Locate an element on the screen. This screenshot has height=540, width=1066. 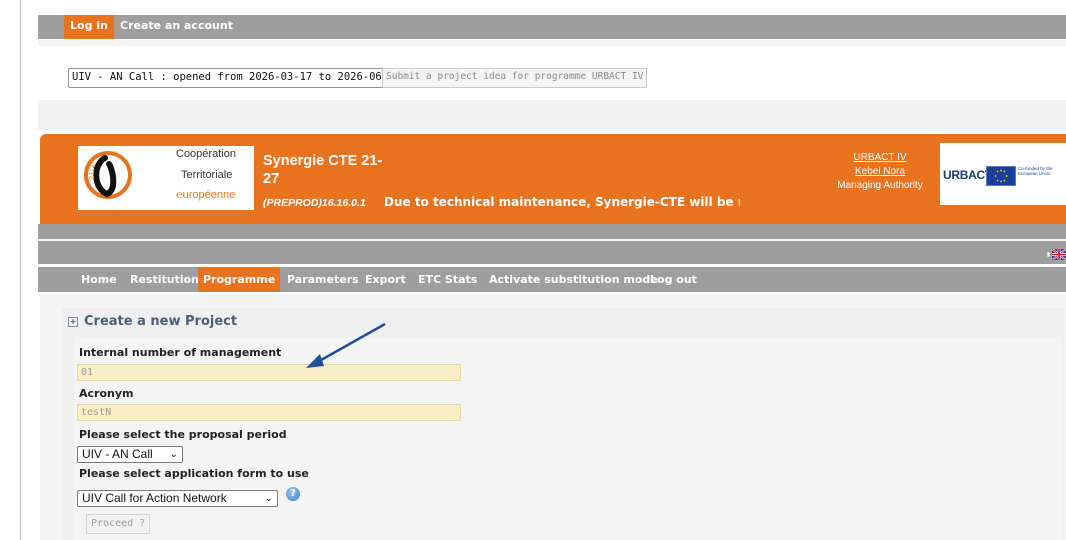
proposal-period-label: Please select the proposal period is located at coordinates (183, 434).